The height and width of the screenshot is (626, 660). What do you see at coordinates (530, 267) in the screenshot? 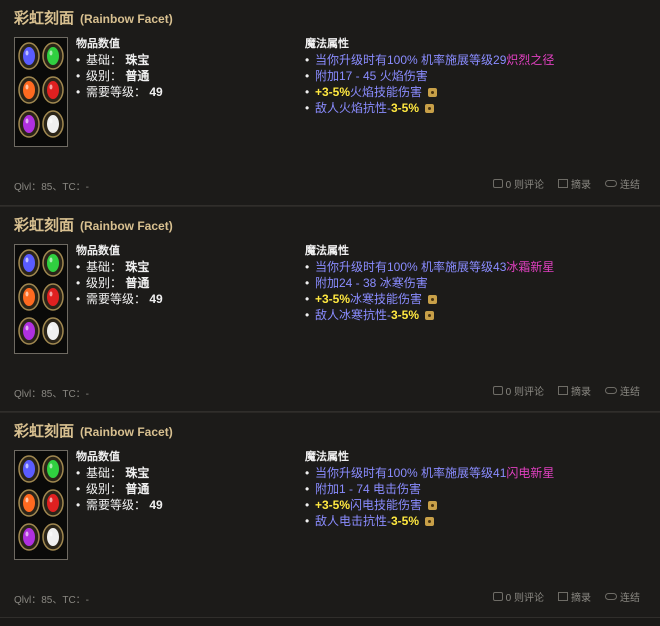
I see `skill-link: 冰霜新星` at bounding box center [530, 267].